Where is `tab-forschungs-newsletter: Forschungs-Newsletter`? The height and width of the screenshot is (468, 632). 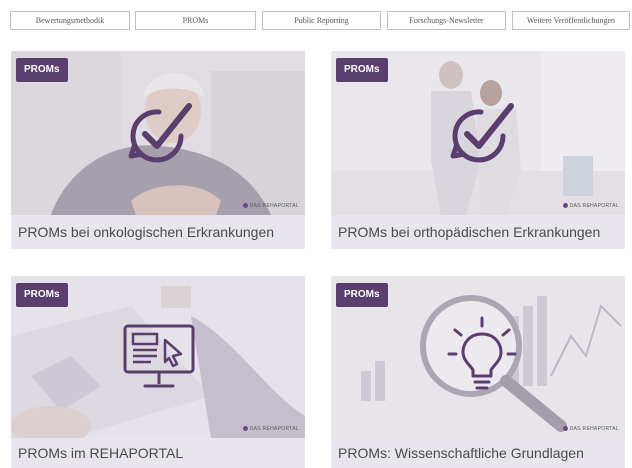
tab-forschungs-newsletter: Forschungs-Newsletter is located at coordinates (446, 20).